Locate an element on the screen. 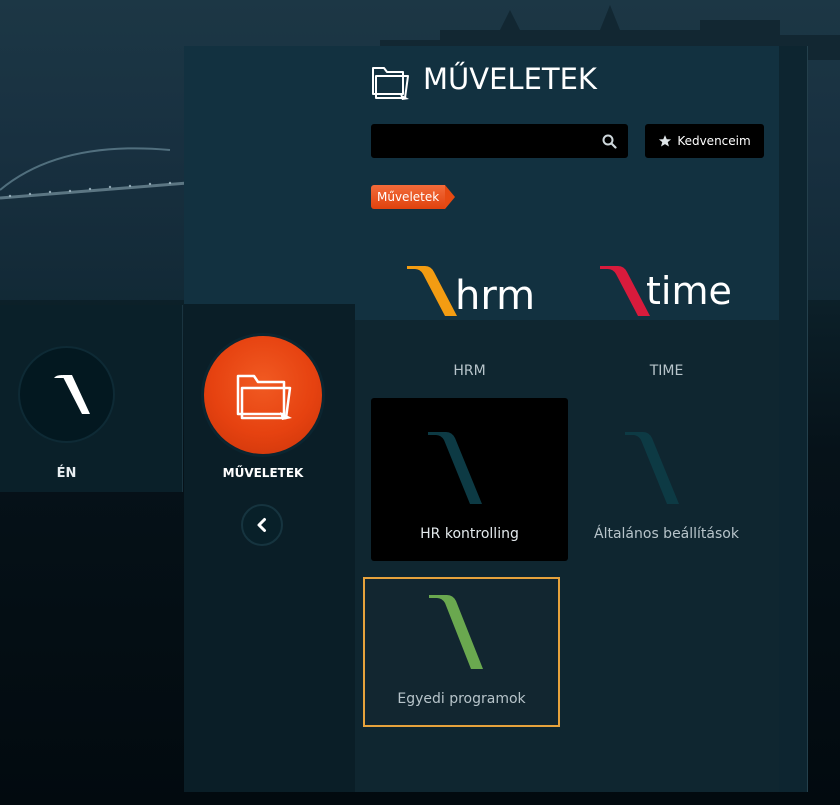 The width and height of the screenshot is (840, 805). hrm-logo-icon: hrm is located at coordinates (471, 292).